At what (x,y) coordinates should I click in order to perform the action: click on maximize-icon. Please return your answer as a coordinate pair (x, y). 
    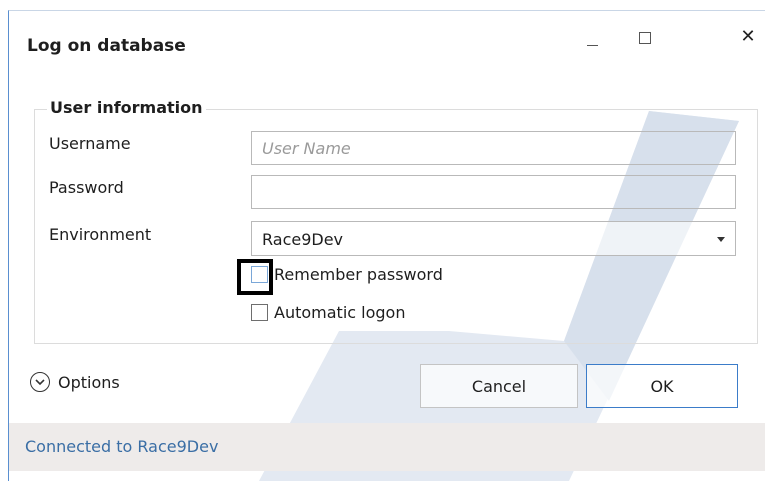
    Looking at the image, I should click on (645, 38).